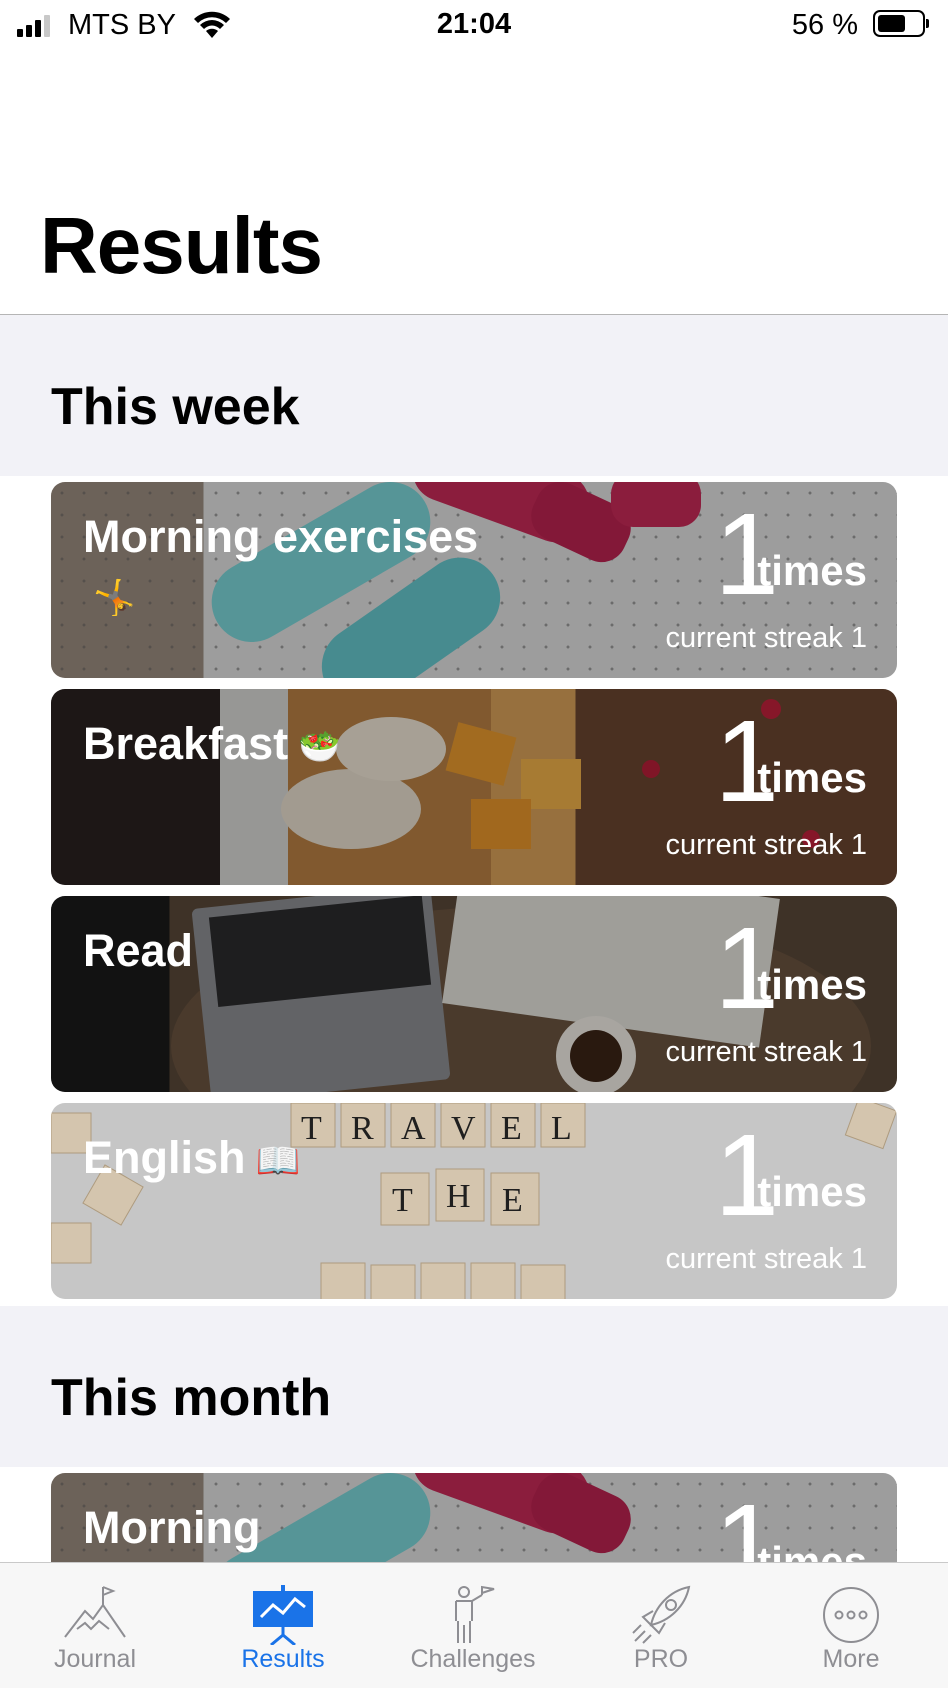 Image resolution: width=948 pixels, height=1688 pixels. What do you see at coordinates (283, 567) in the screenshot?
I see `habit-name: Morning exercises🤸` at bounding box center [283, 567].